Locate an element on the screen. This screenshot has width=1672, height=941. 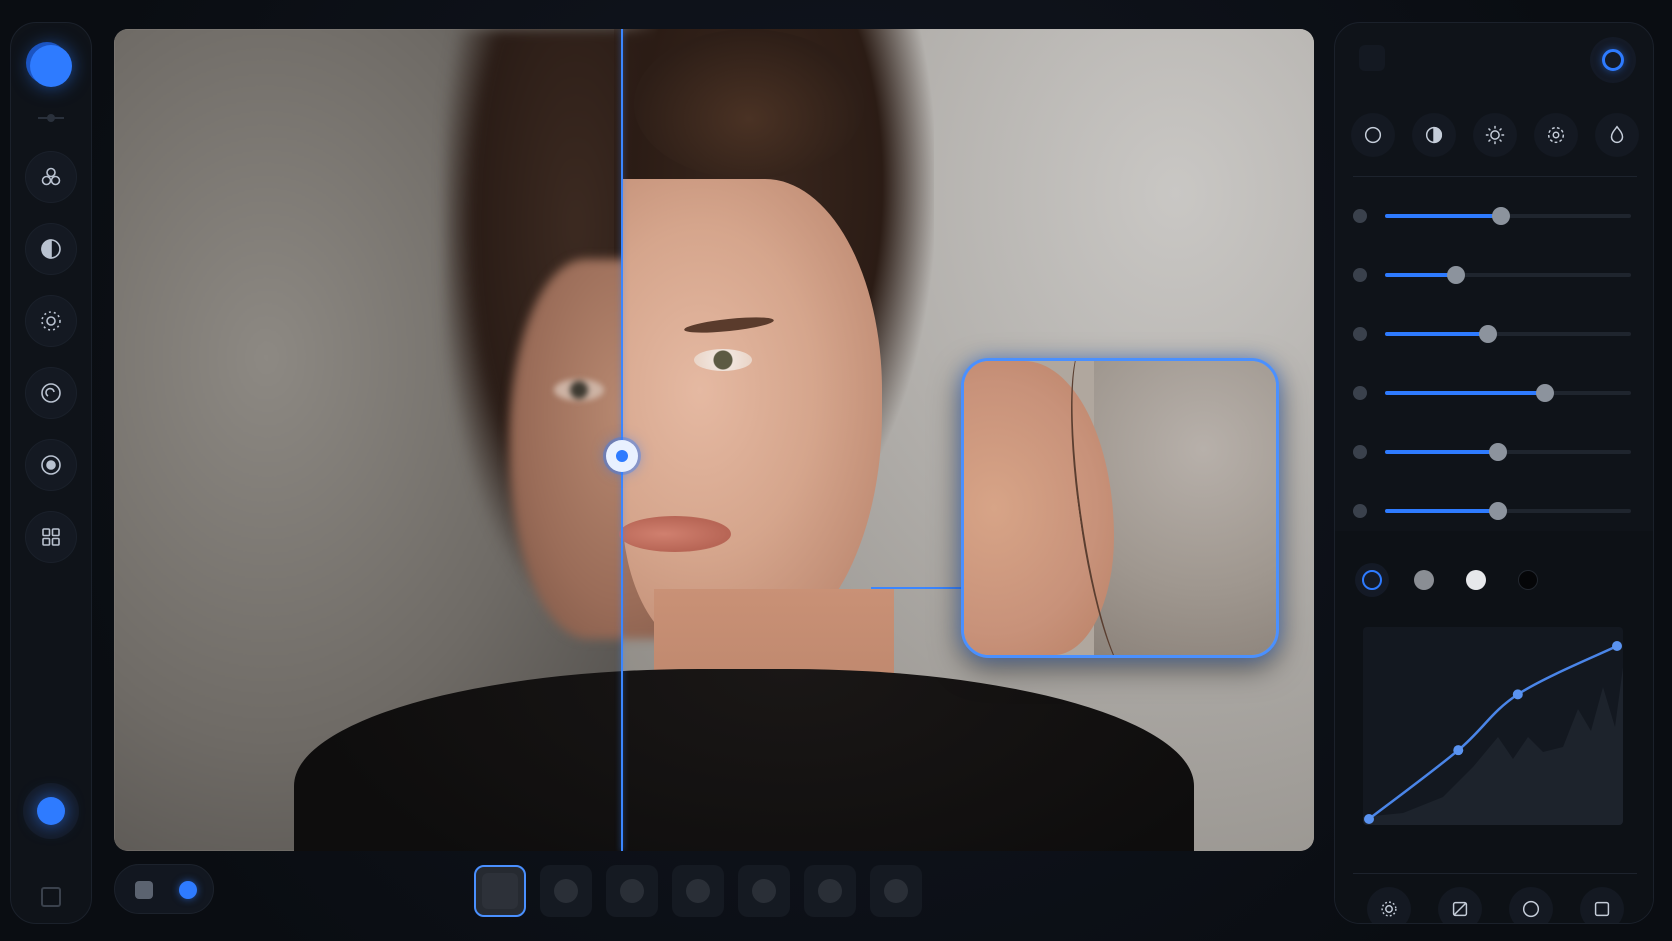
toolbar-separator is located at coordinates (51, 118).